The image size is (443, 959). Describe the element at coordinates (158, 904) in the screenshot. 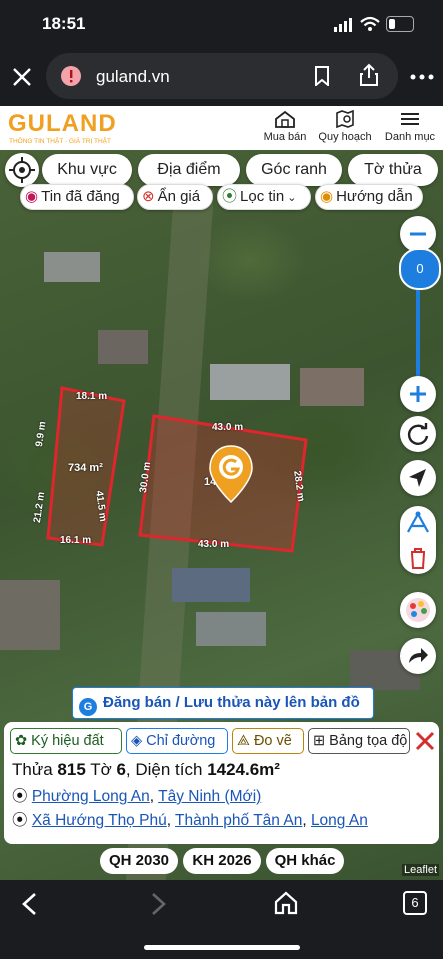

I see `forward-icon` at that location.